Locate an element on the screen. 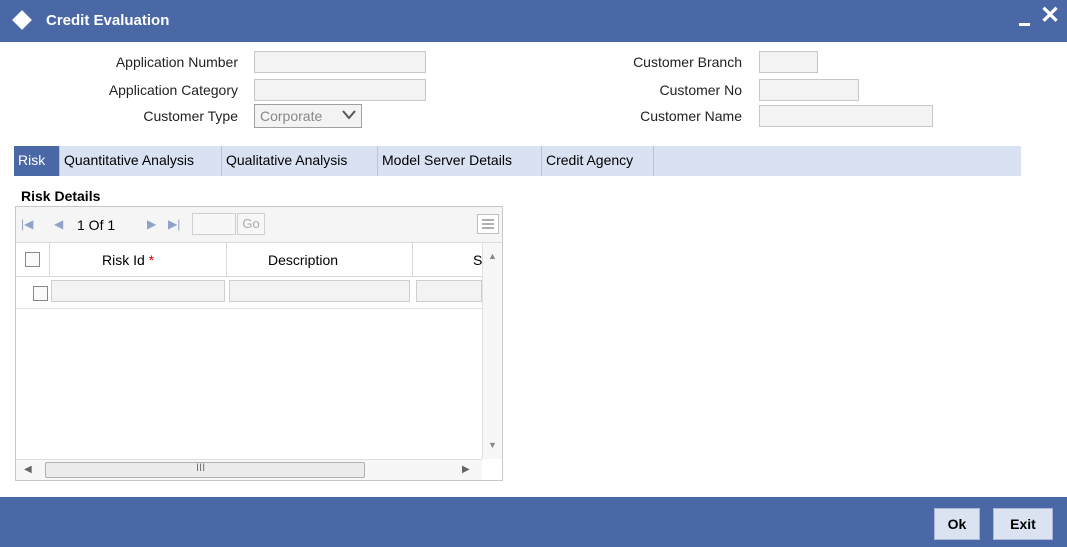 The width and height of the screenshot is (1067, 547). window-titlebar: Credit Evaluation ✕ is located at coordinates (533, 21).